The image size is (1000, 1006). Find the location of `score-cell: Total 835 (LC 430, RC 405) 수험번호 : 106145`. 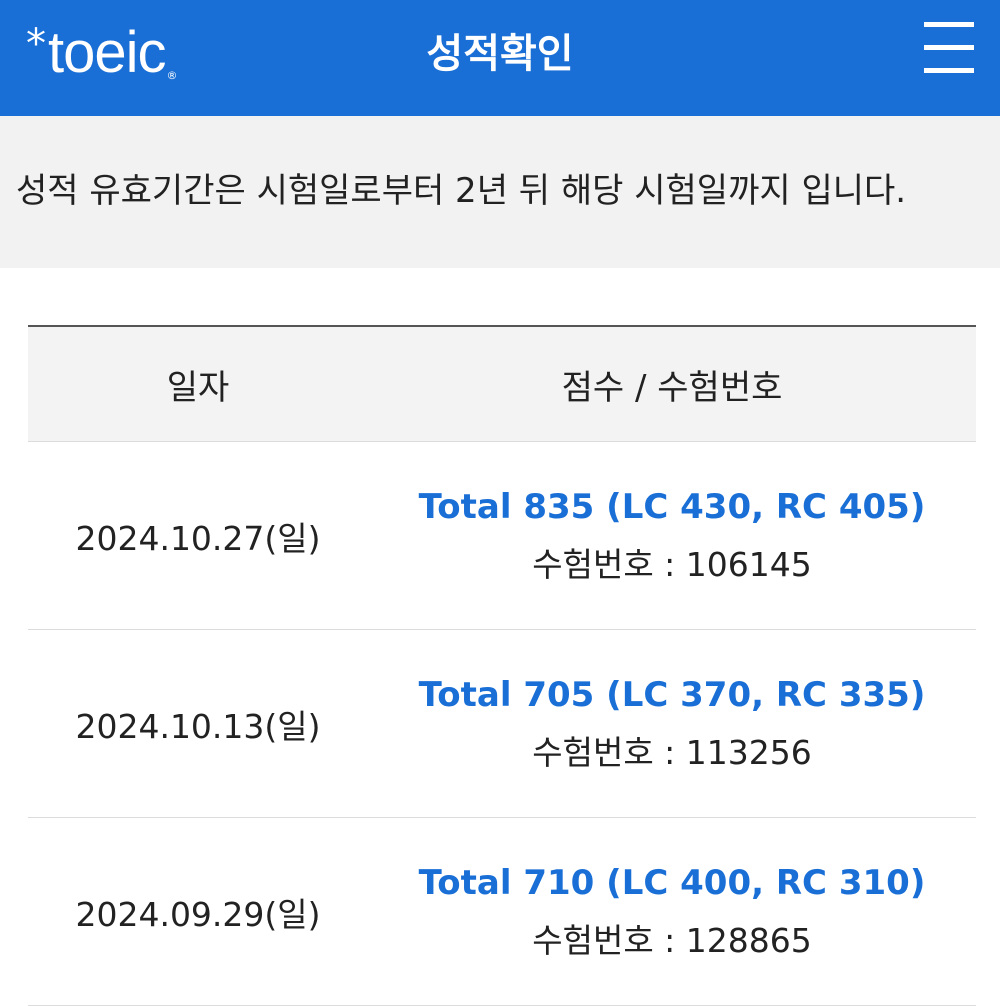

score-cell: Total 835 (LC 430, RC 405) 수험번호 : 106145 is located at coordinates (672, 536).